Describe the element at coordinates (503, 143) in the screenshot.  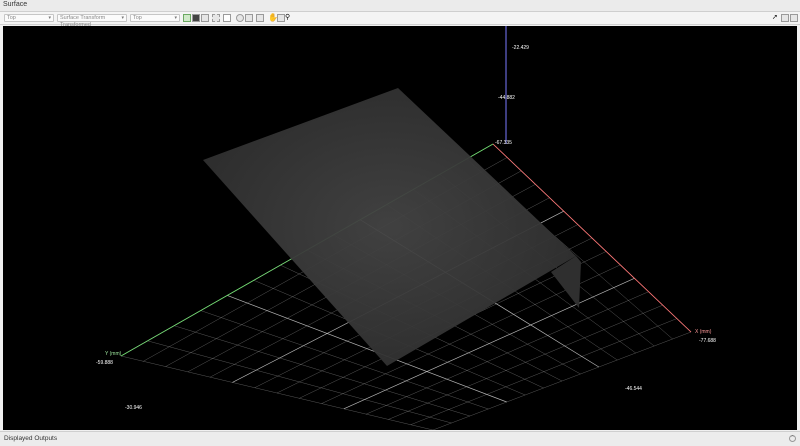
I see `z-tick-3: -67.335` at that location.